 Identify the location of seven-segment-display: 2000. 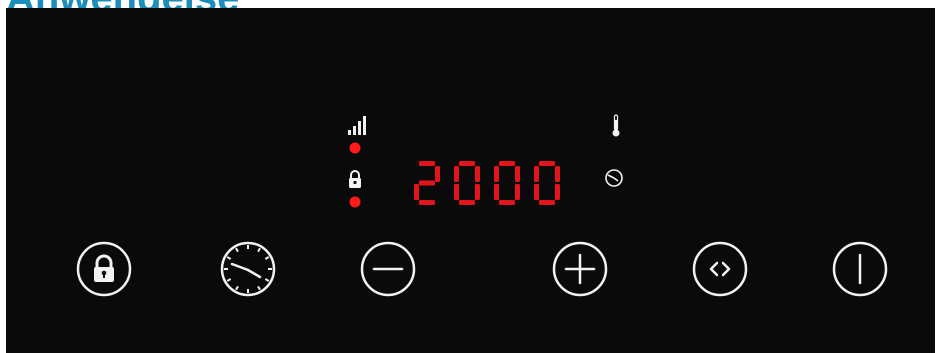
(491, 183).